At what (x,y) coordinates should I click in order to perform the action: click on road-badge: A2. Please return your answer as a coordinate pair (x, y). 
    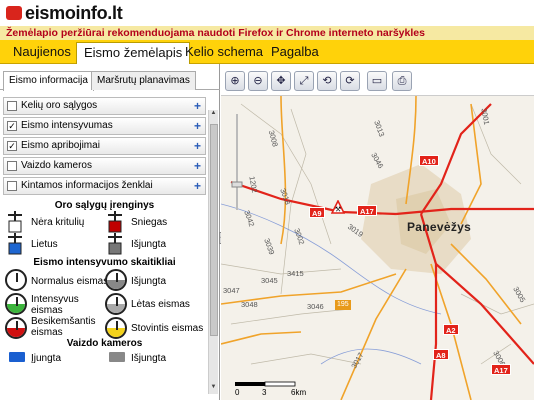
    Looking at the image, I should click on (451, 329).